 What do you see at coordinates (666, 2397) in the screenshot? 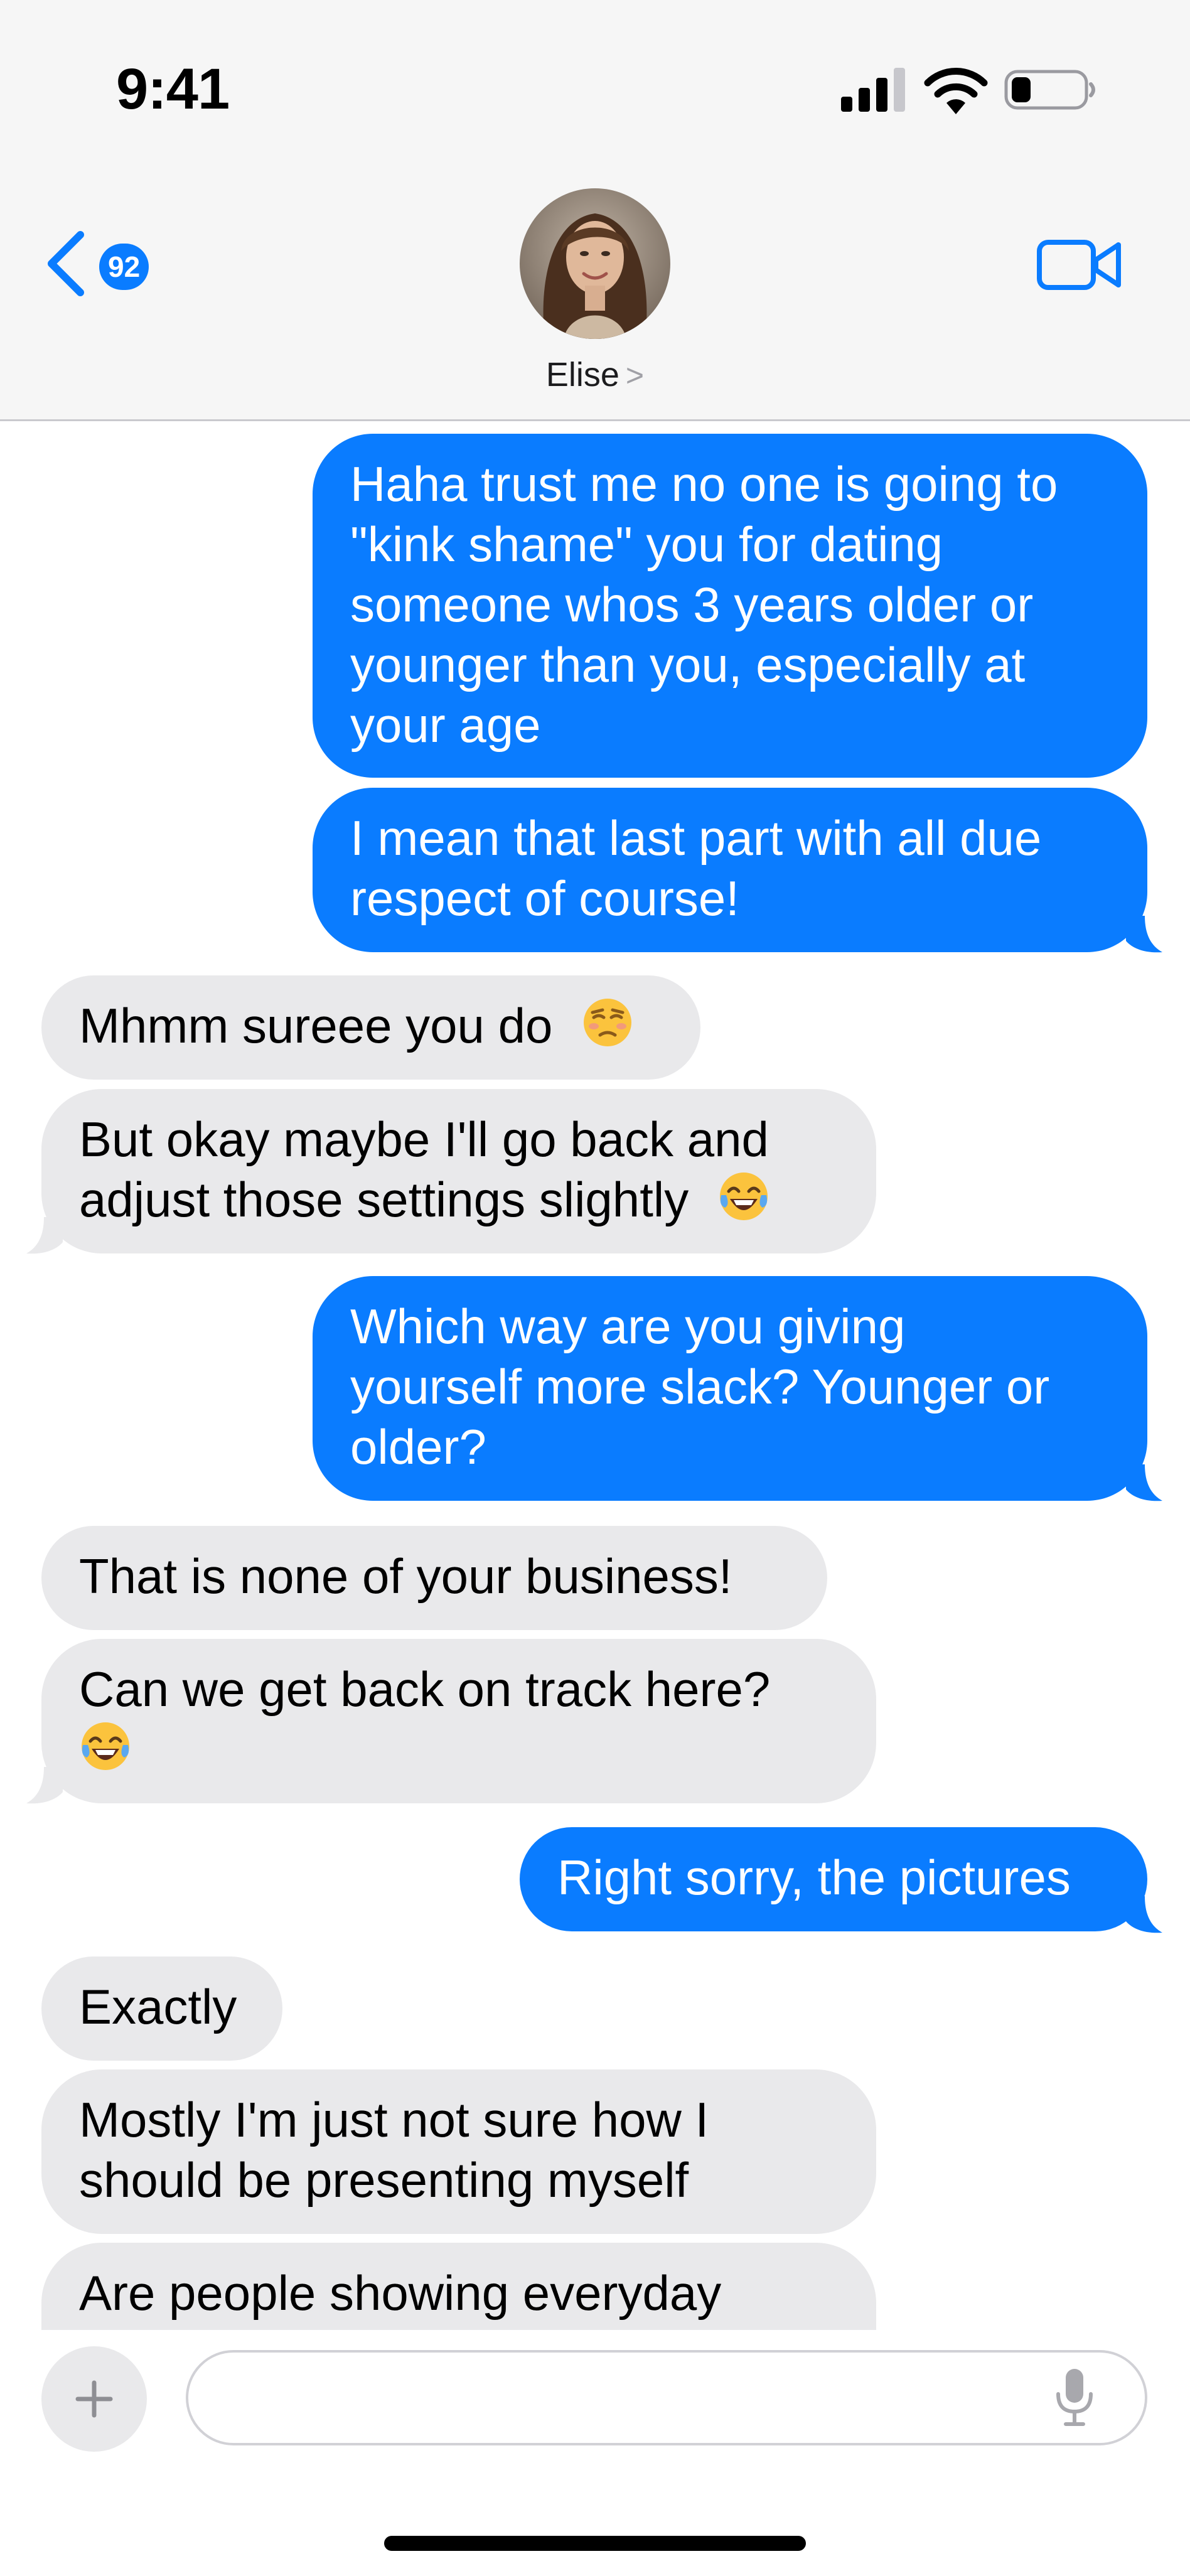
I see `message-input` at bounding box center [666, 2397].